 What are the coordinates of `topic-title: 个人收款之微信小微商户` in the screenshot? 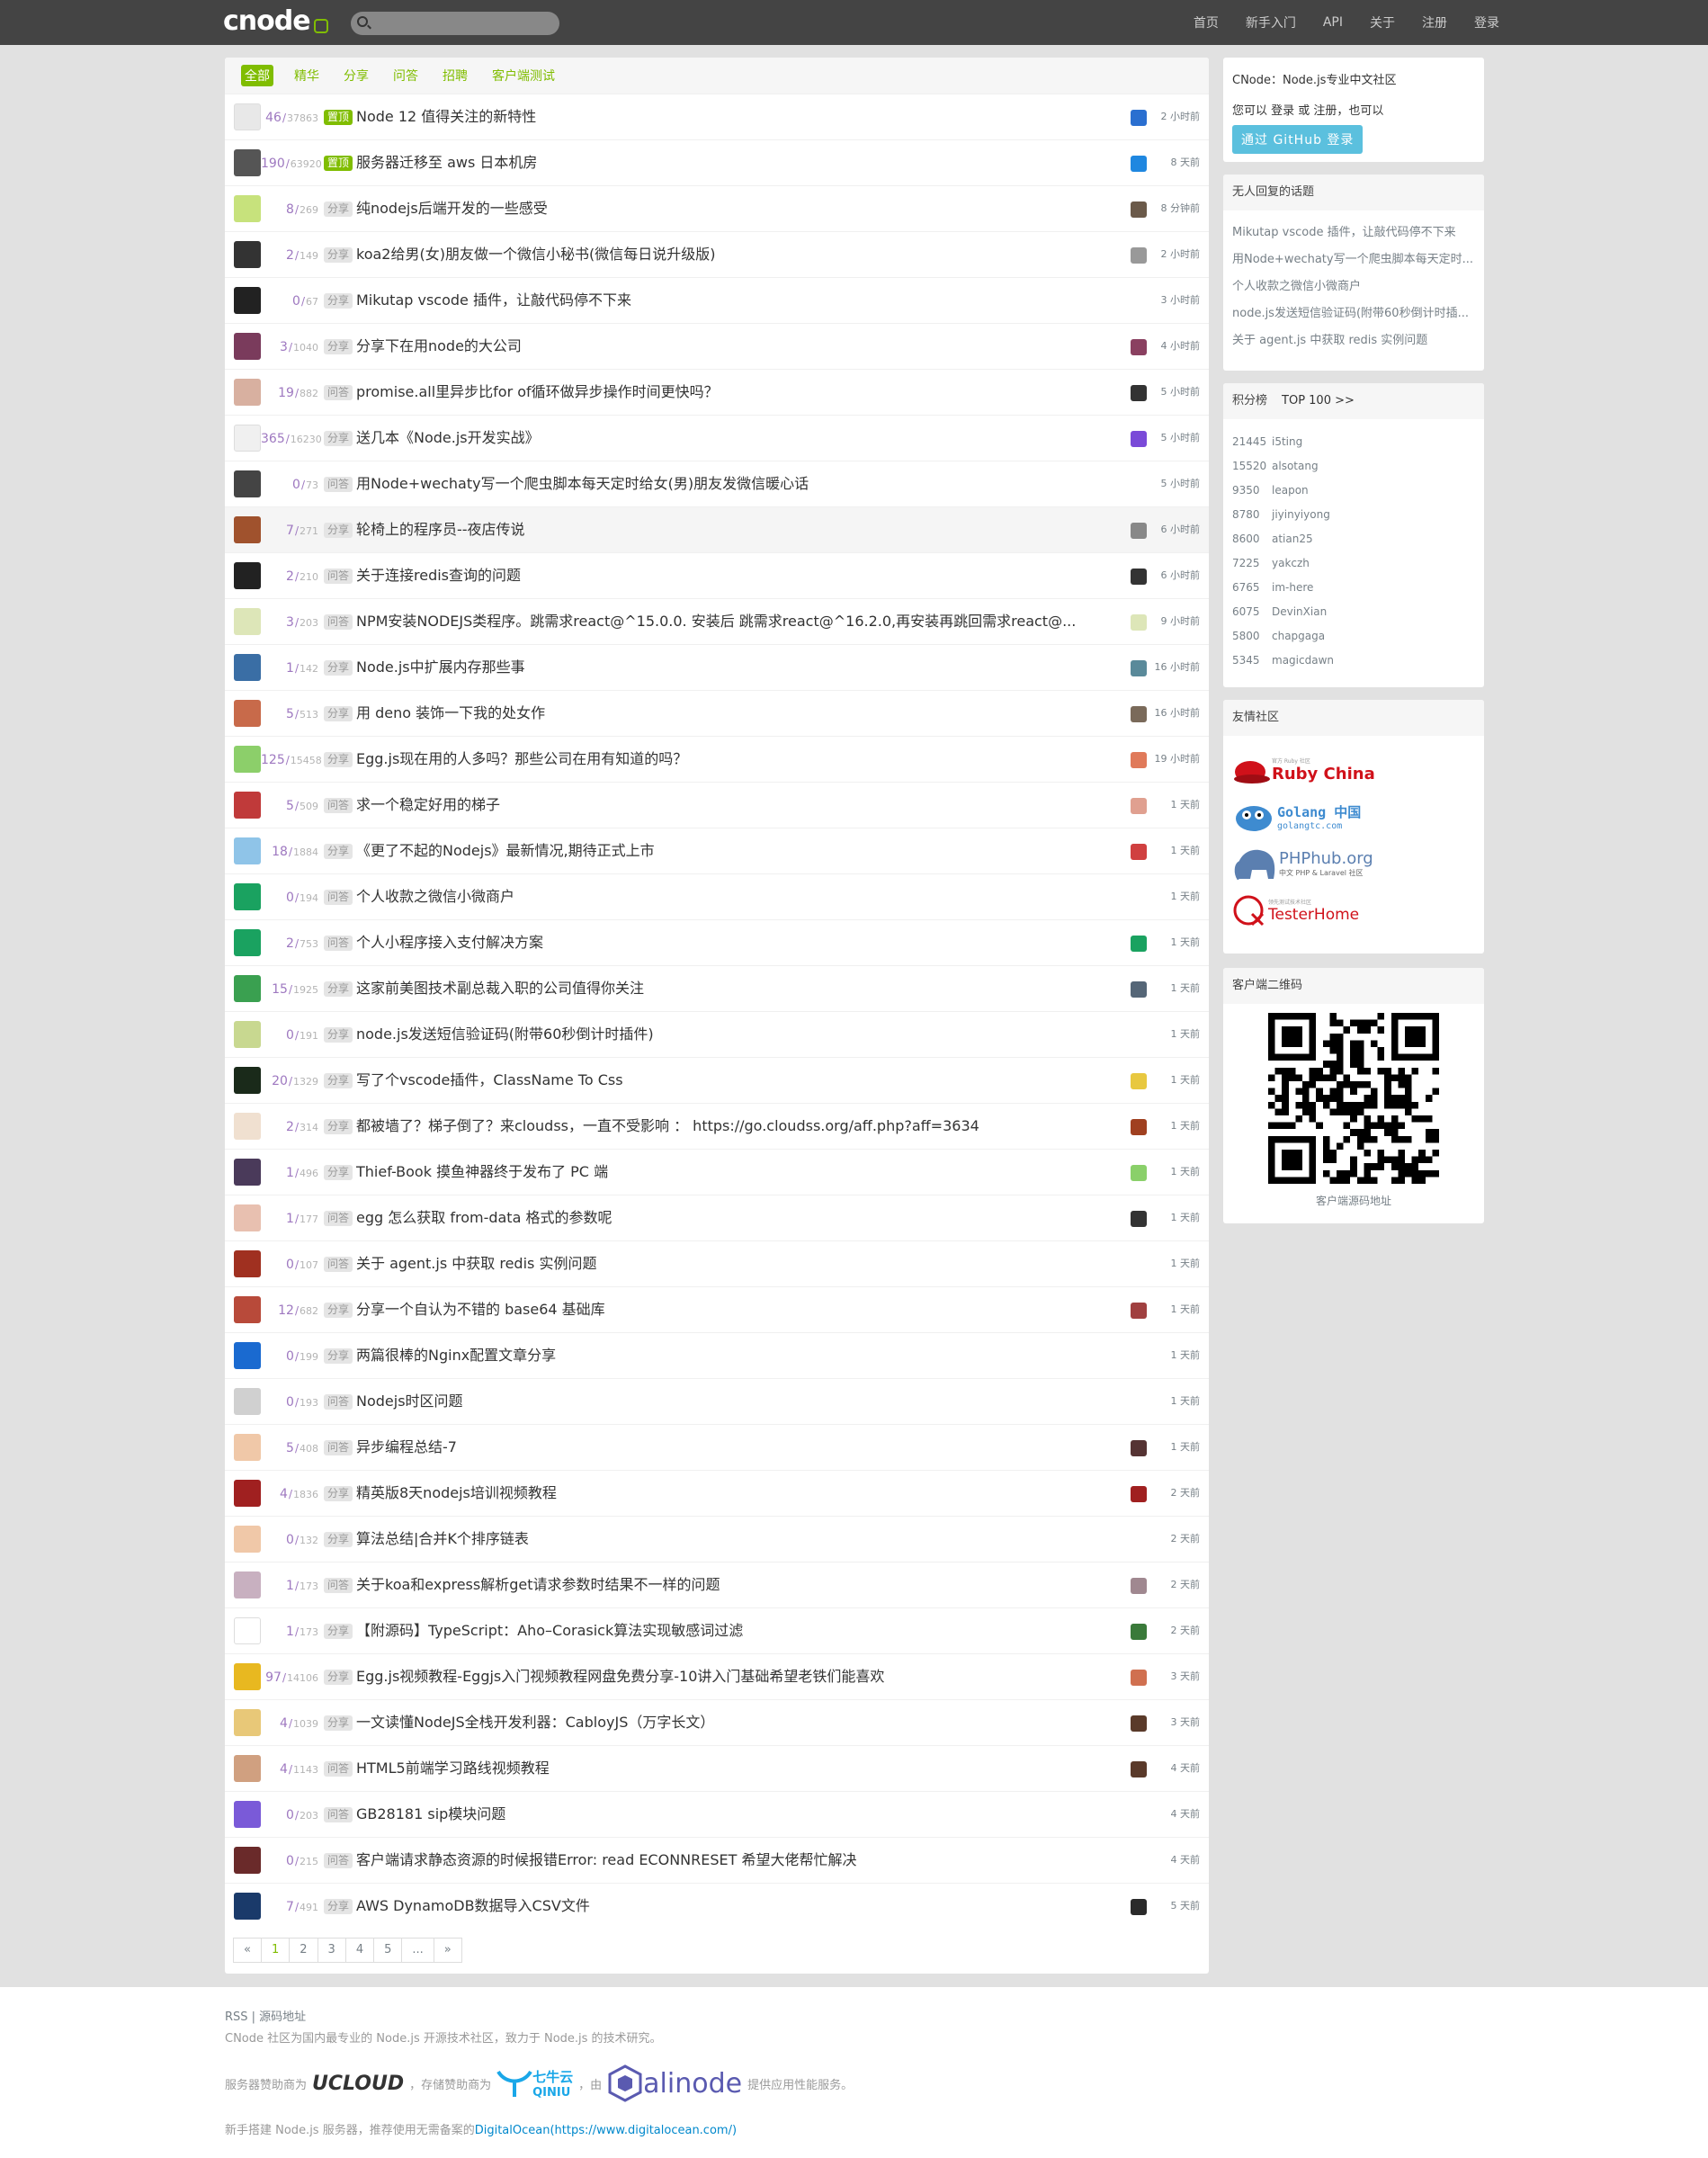 It's located at (738, 897).